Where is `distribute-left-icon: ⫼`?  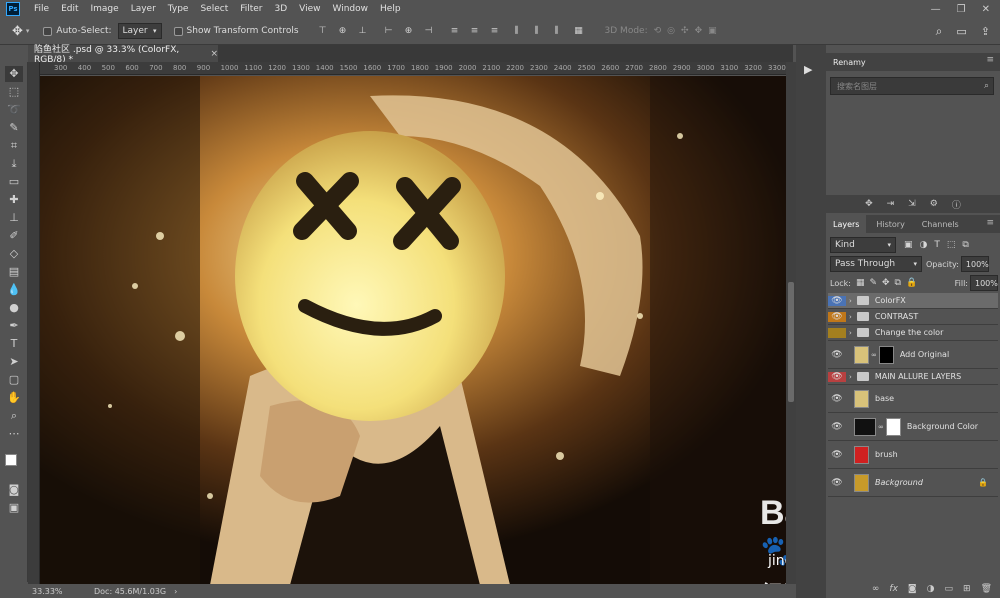
distribute-left-icon: ⫼ is located at coordinates (517, 31).